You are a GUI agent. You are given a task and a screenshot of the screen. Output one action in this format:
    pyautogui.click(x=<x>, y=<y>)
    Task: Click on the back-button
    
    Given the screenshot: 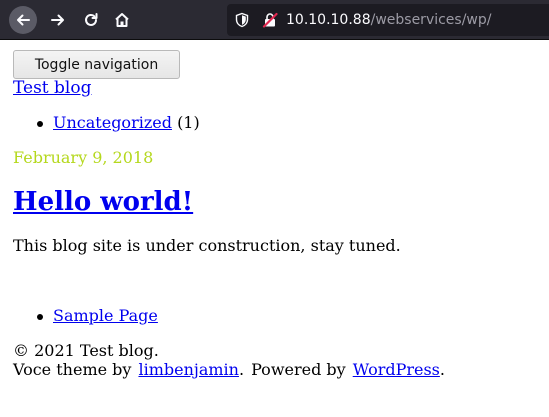 What is the action you would take?
    pyautogui.click(x=23, y=20)
    